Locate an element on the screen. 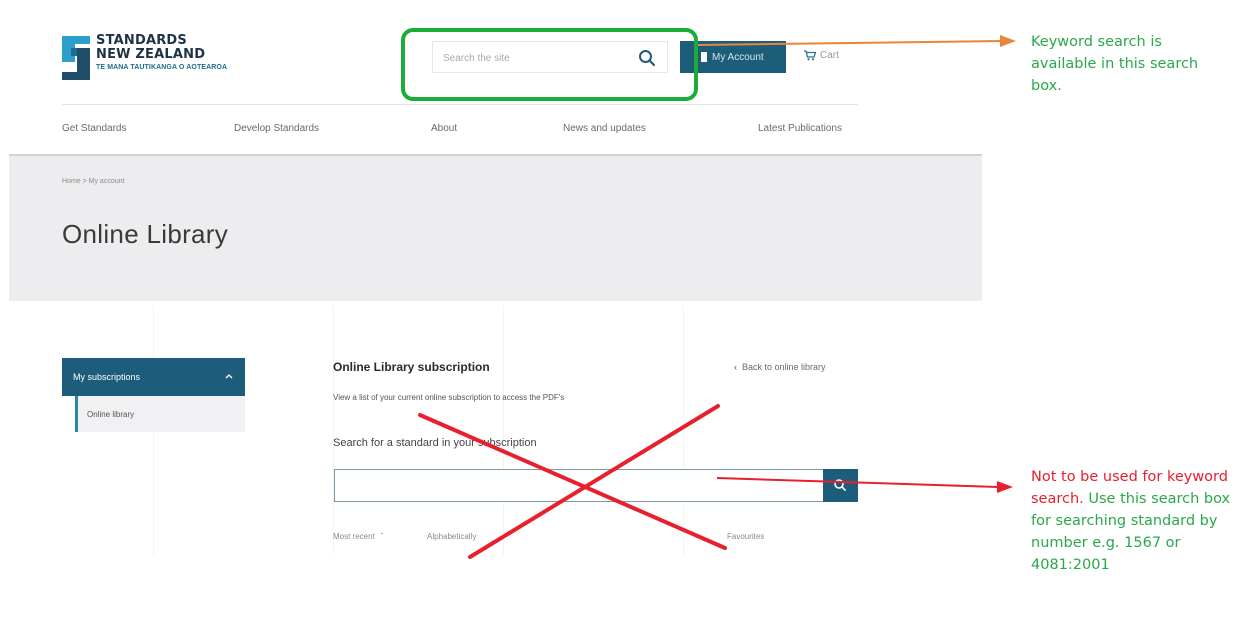  sidebar-section-label: My subscriptions is located at coordinates (107, 377).